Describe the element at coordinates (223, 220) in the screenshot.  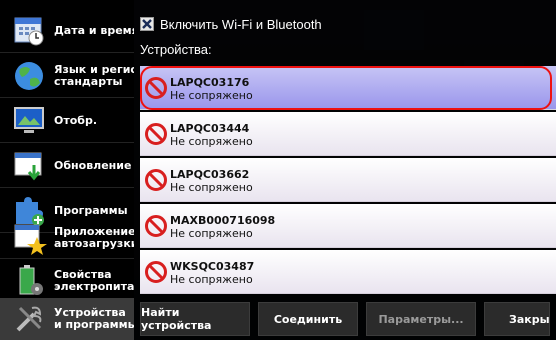
I see `device-name: MAXB000716098` at that location.